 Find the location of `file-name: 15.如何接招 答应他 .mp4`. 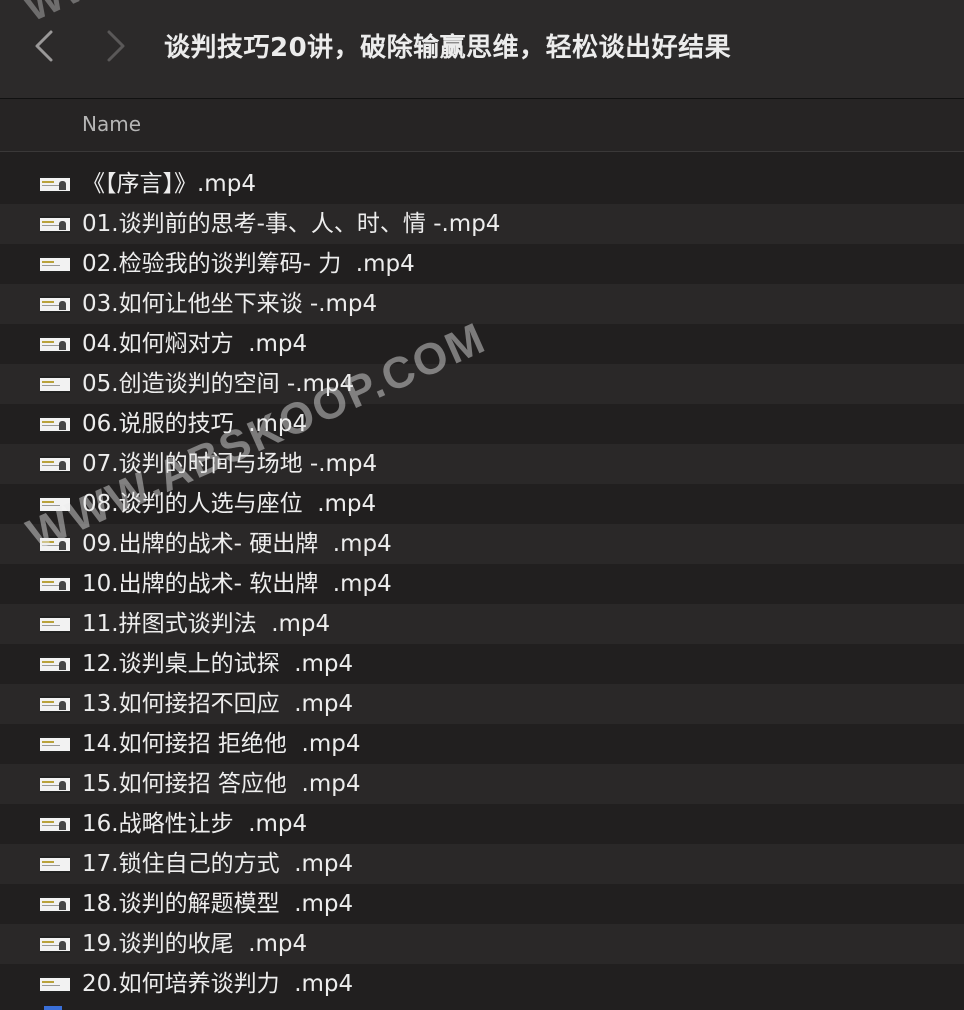

file-name: 15.如何接招 答应他 .mp4 is located at coordinates (221, 784).